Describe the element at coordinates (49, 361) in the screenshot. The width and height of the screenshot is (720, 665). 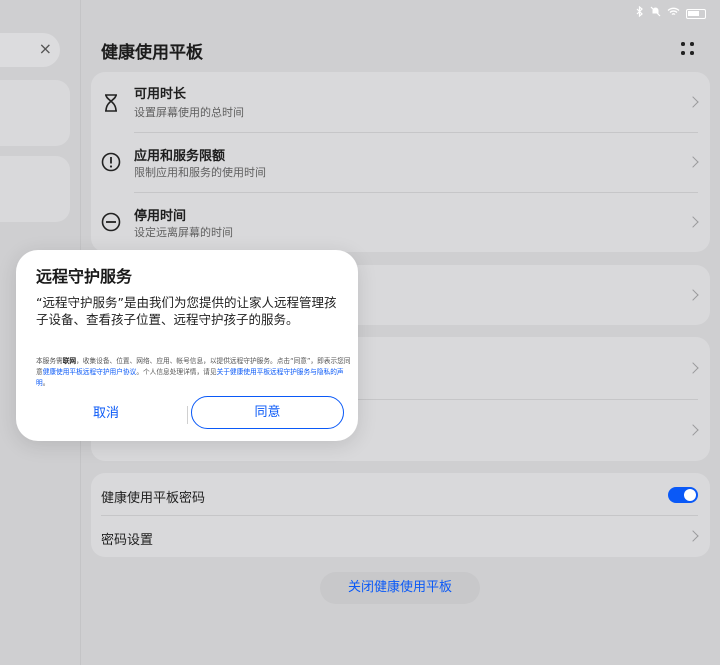
I see `notice-text: 本服务需` at that location.